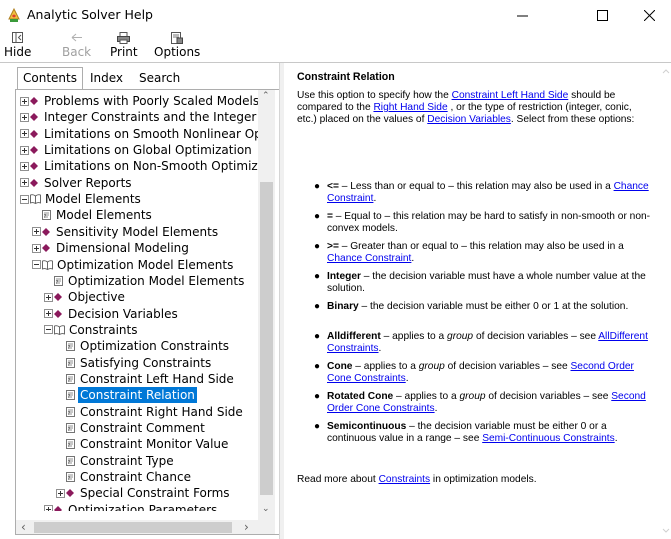 The width and height of the screenshot is (671, 539). What do you see at coordinates (159, 79) in the screenshot?
I see `tab-search: Search` at bounding box center [159, 79].